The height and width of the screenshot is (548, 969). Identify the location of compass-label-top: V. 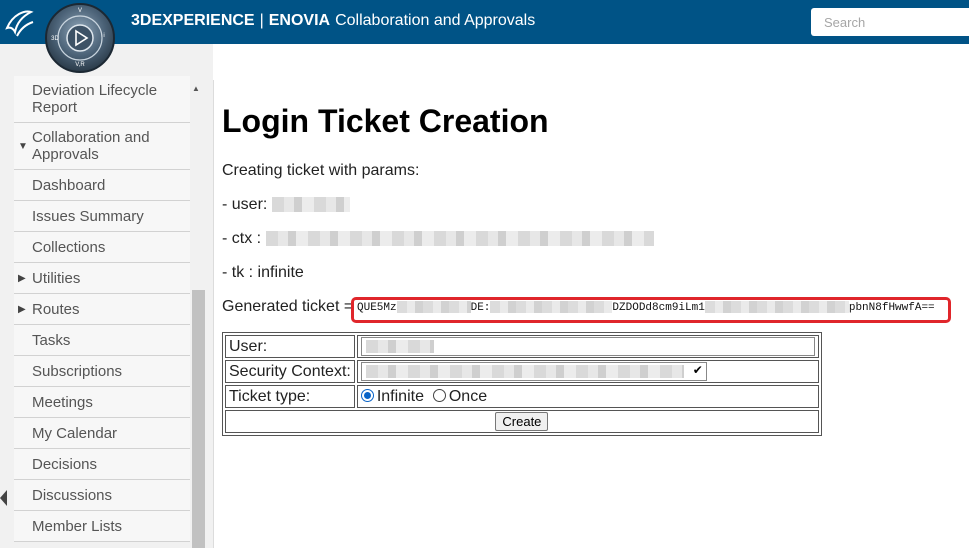
(80, 11).